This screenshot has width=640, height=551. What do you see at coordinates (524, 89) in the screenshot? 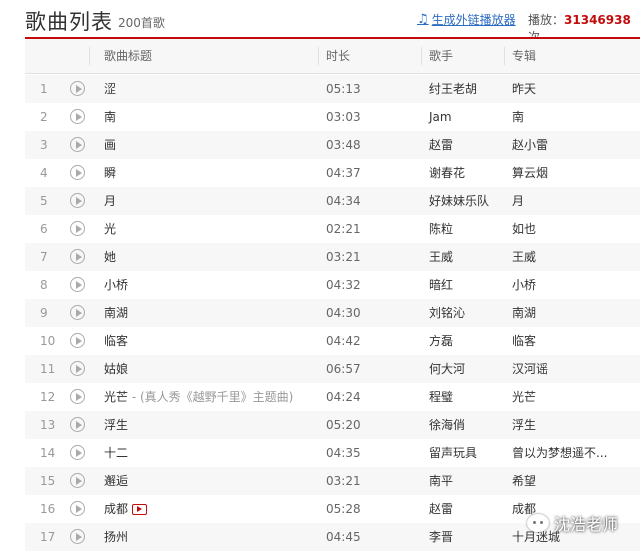
I see `song-album: 昨天` at bounding box center [524, 89].